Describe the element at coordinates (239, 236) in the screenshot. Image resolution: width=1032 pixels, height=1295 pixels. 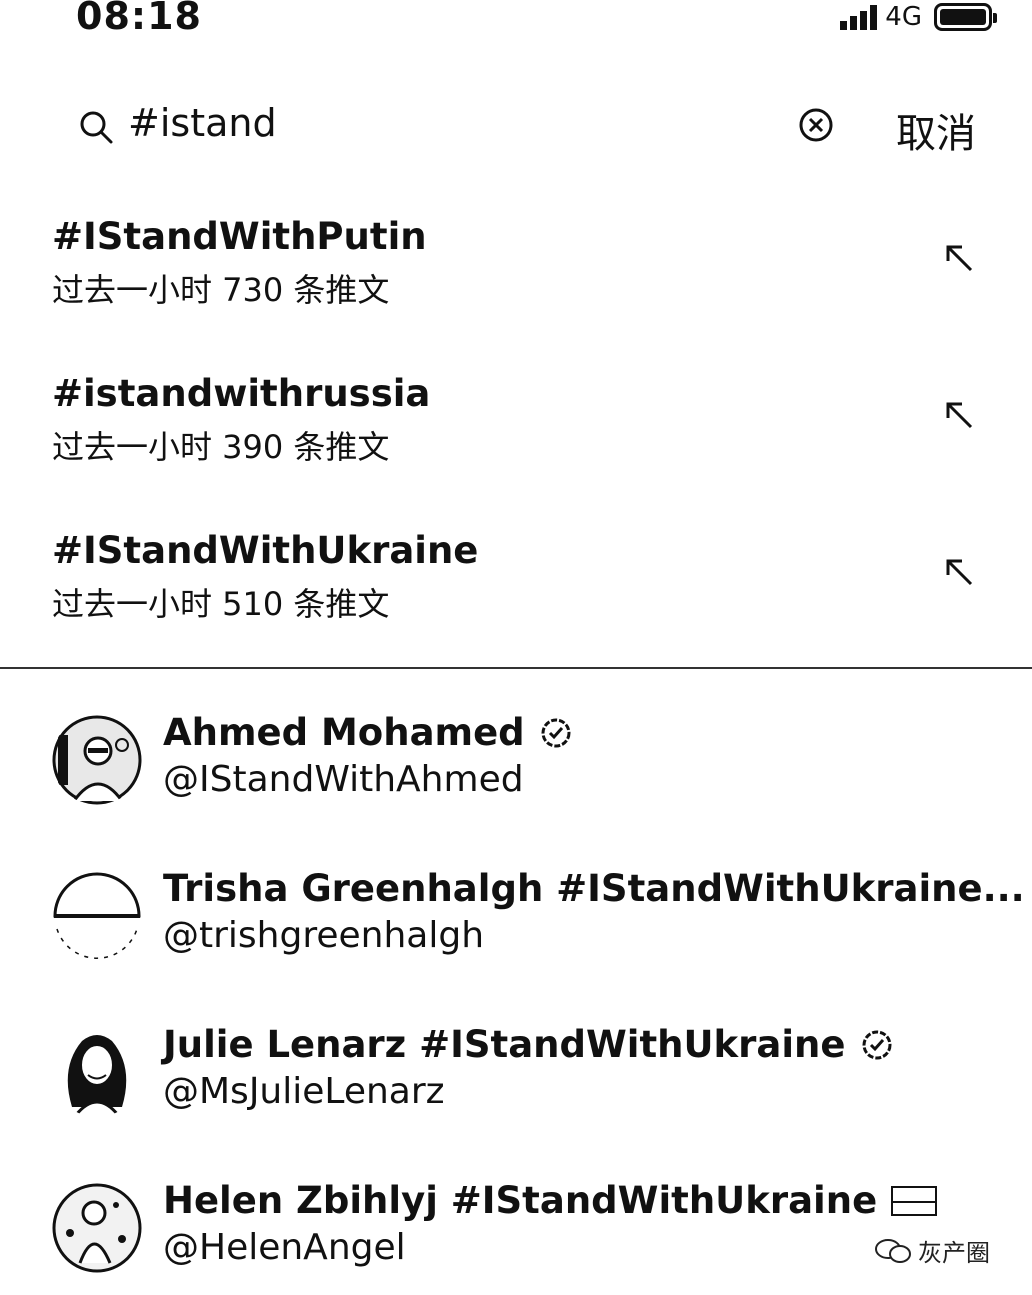
I see `suggestion-tag: #IStandWithPutin` at that location.